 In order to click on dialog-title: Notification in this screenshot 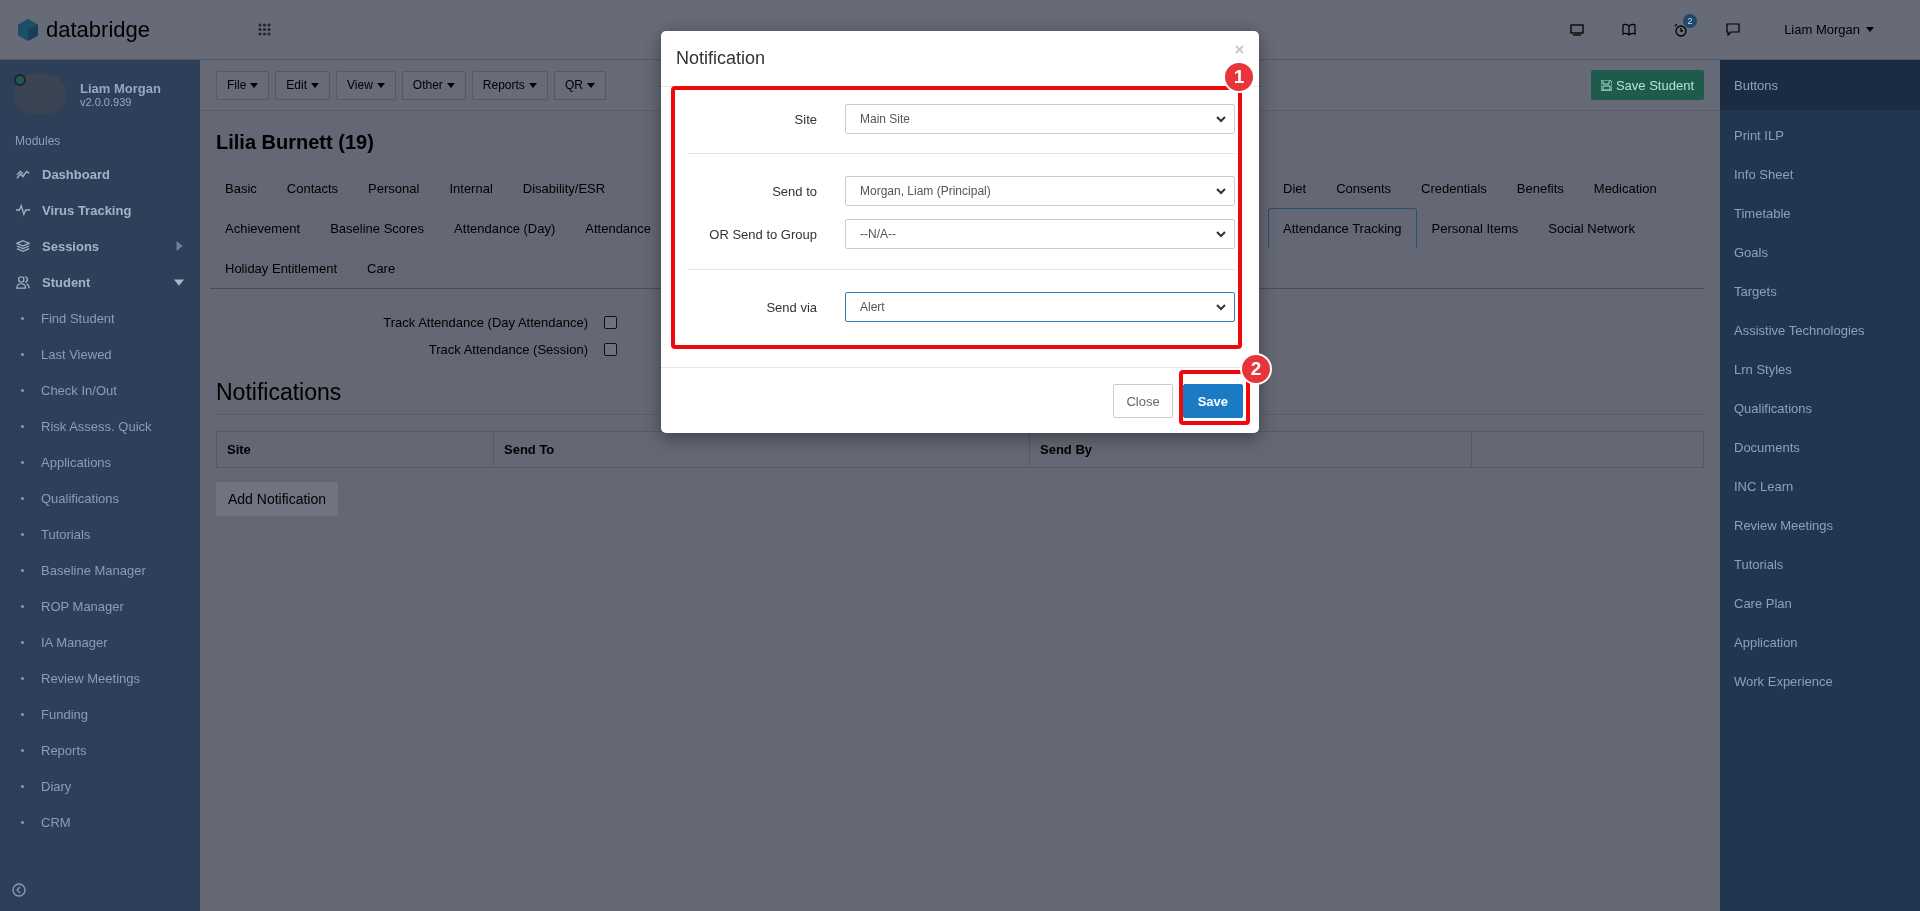, I will do `click(721, 58)`.